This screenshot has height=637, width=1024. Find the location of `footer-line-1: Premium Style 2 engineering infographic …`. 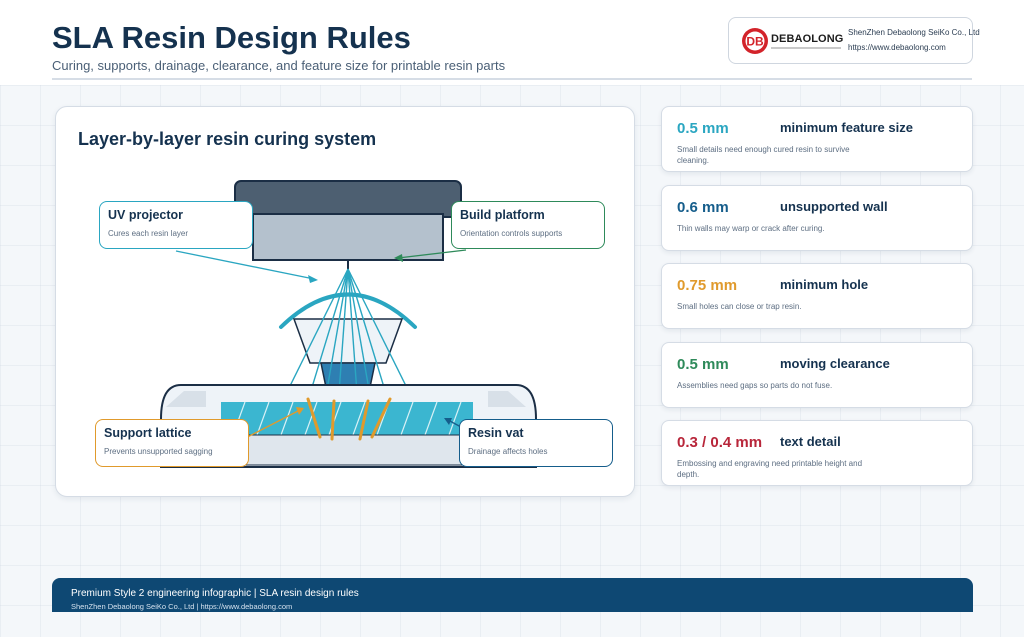

footer-line-1: Premium Style 2 engineering infographic … is located at coordinates (215, 593).